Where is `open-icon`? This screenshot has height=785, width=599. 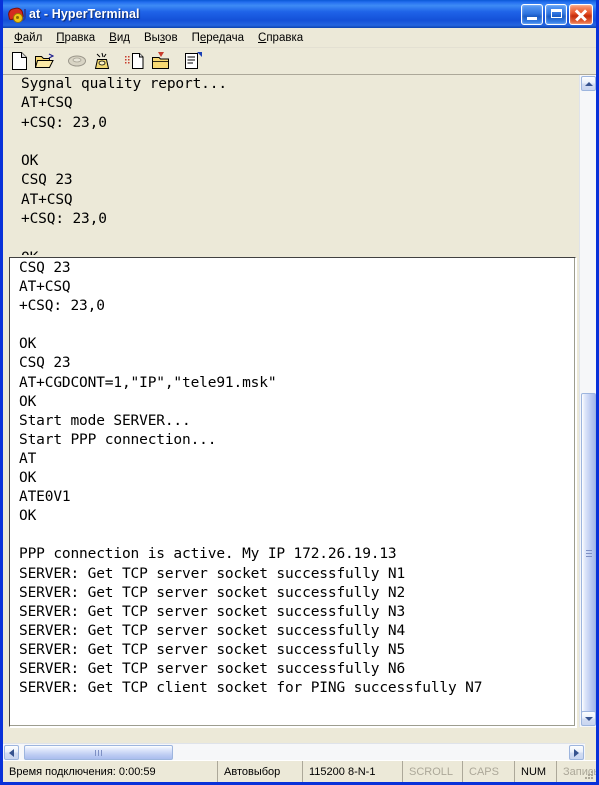
open-icon is located at coordinates (44, 61).